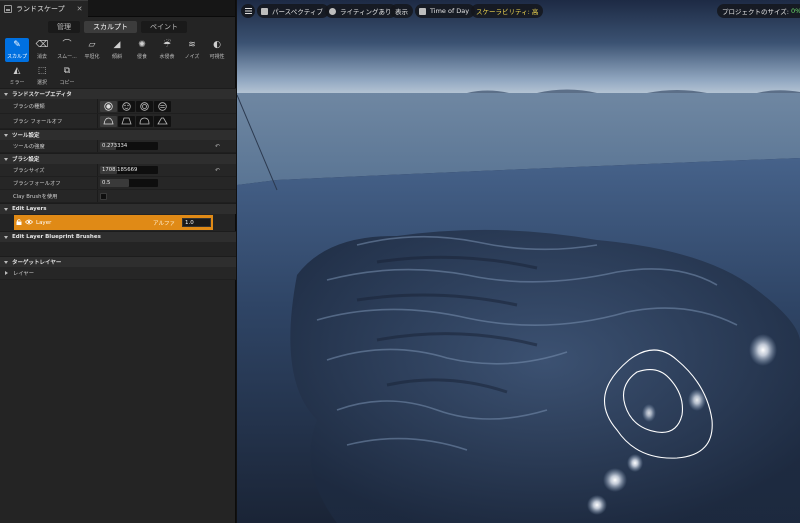 The height and width of the screenshot is (523, 800). What do you see at coordinates (29, 222) in the screenshot?
I see `eye-icon` at bounding box center [29, 222].